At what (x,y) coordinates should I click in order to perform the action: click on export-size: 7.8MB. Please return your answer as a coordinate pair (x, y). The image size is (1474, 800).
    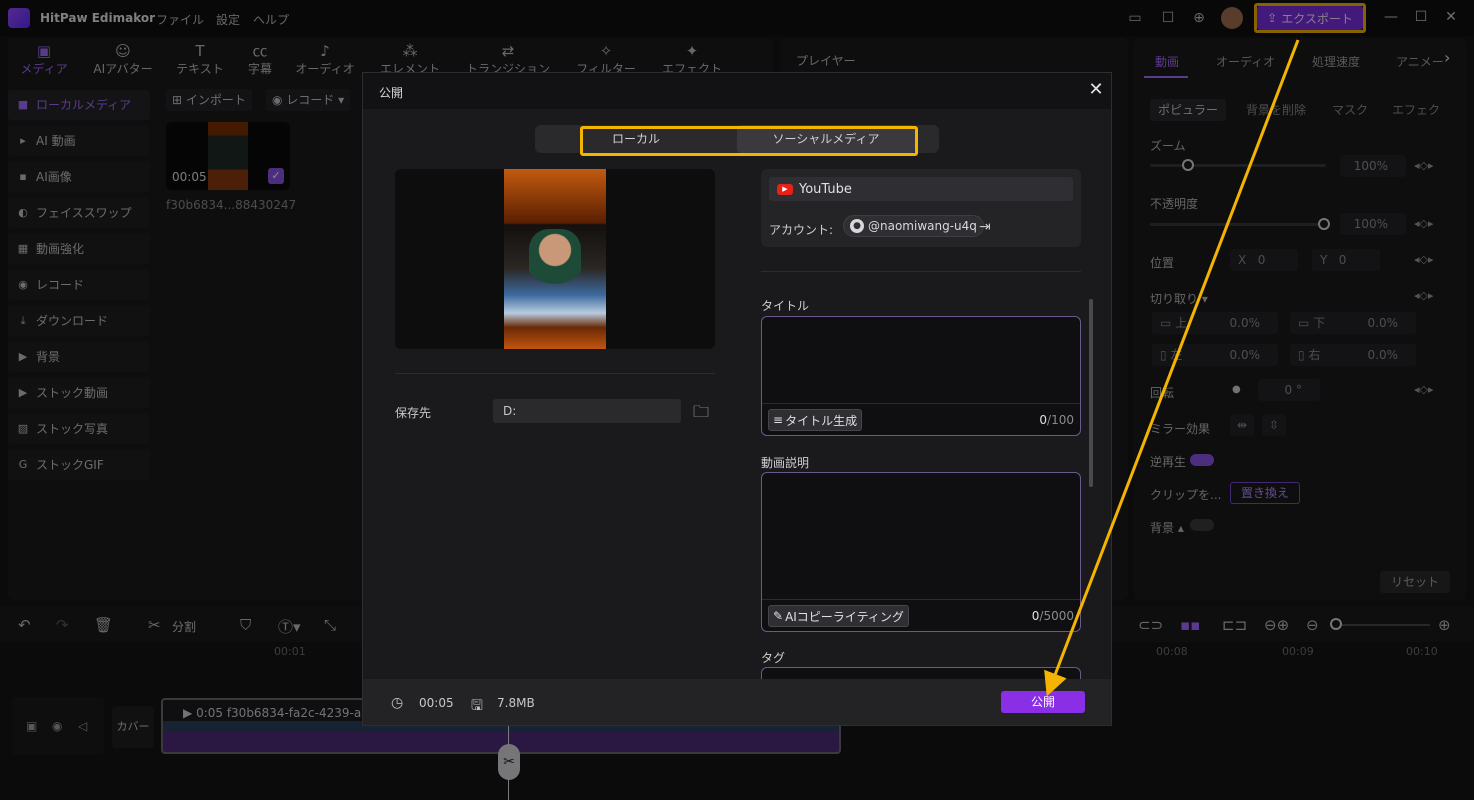
    Looking at the image, I should click on (516, 703).